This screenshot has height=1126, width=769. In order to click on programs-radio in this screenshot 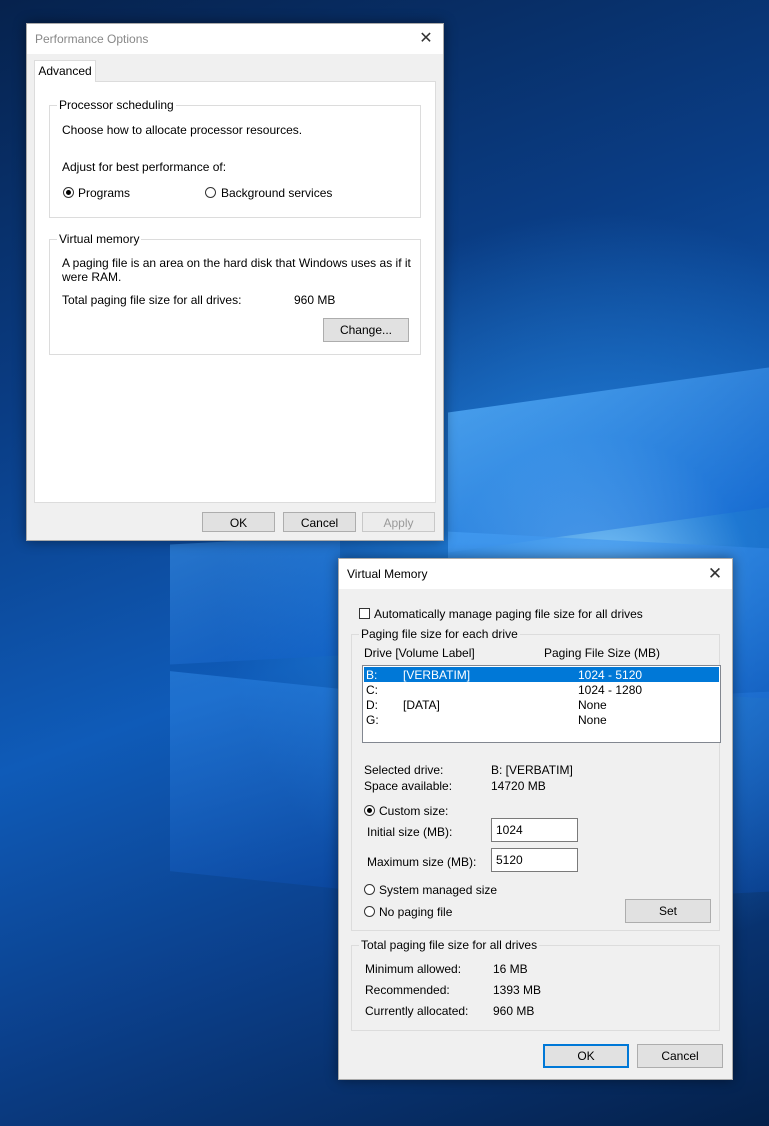, I will do `click(68, 192)`.